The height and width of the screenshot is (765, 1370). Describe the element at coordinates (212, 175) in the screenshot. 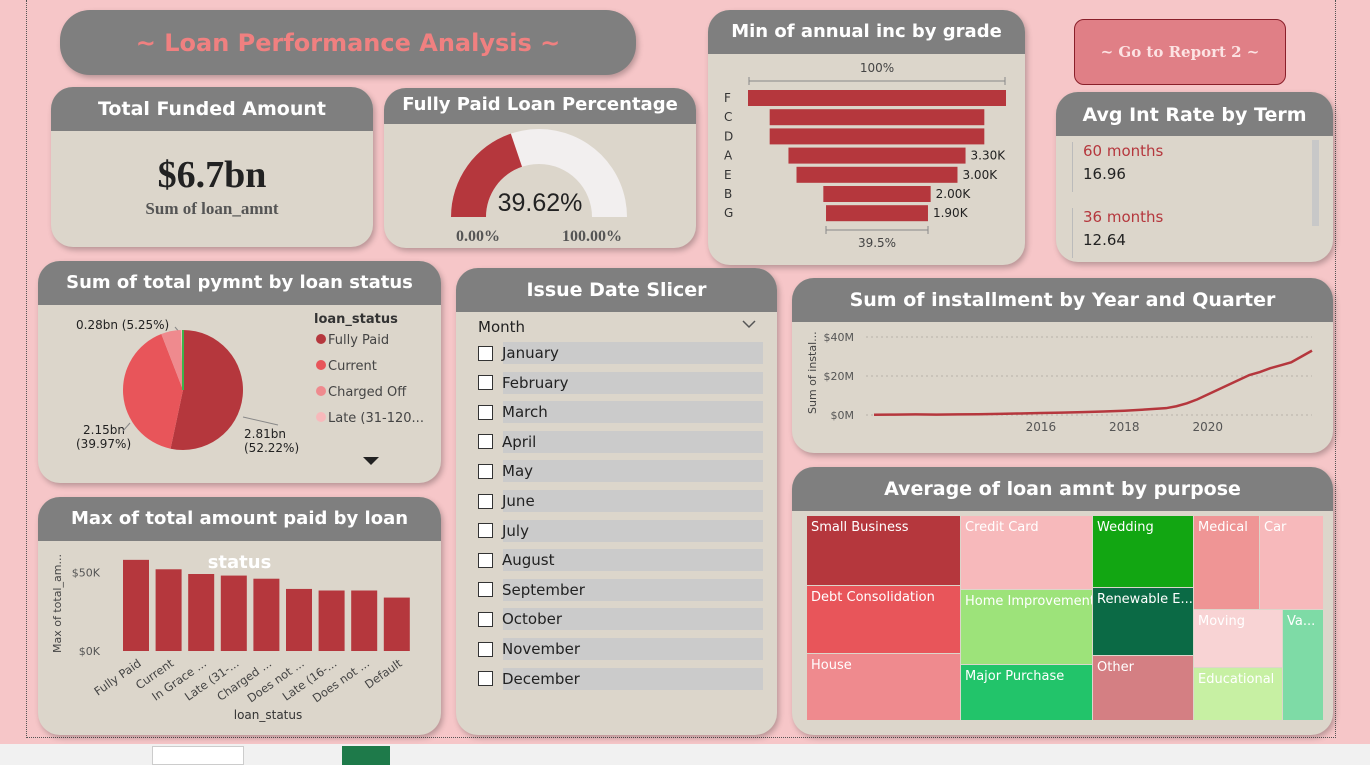

I see `kpi-value: $6.7bn` at that location.